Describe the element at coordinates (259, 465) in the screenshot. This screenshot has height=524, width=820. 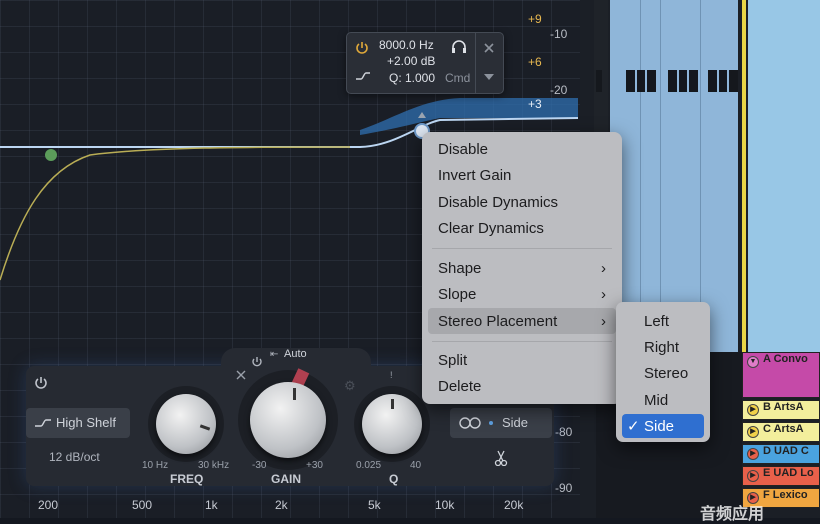
I see `gain-min: -30` at that location.